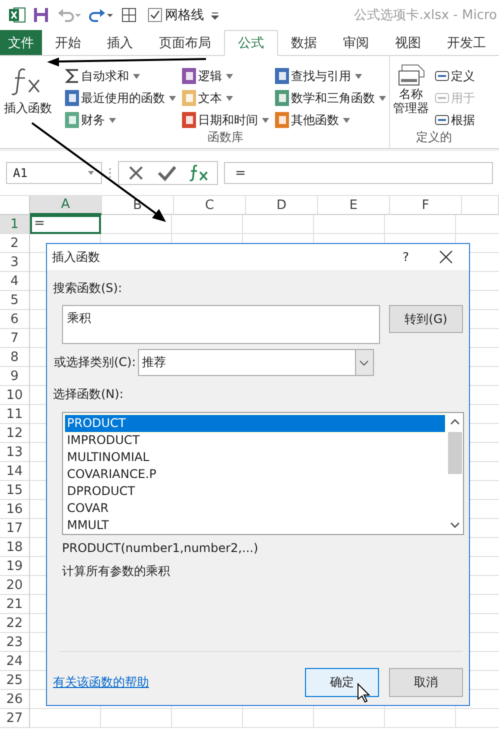 The width and height of the screenshot is (499, 729). Describe the element at coordinates (66, 205) in the screenshot. I see `column-header: A` at that location.